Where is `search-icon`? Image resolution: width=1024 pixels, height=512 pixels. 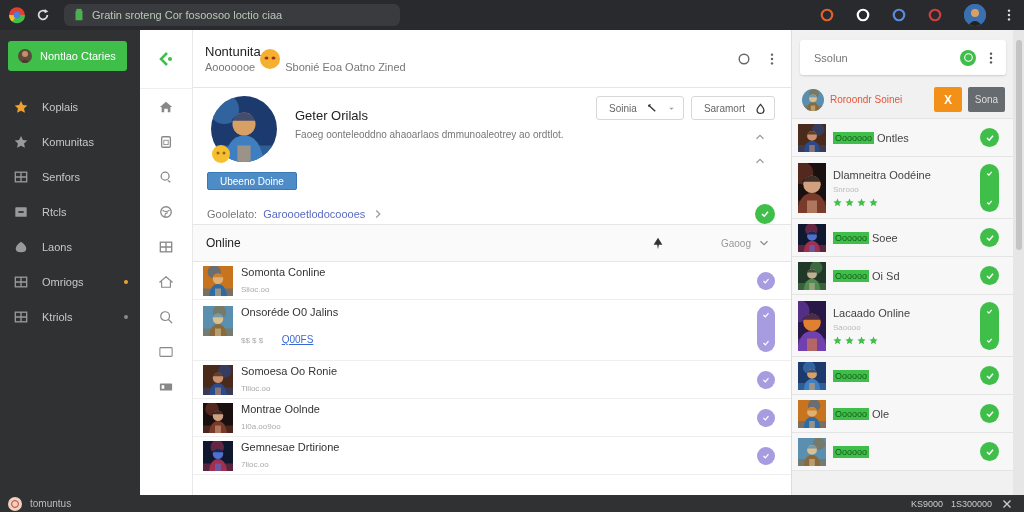
search-icon is located at coordinates (166, 316).